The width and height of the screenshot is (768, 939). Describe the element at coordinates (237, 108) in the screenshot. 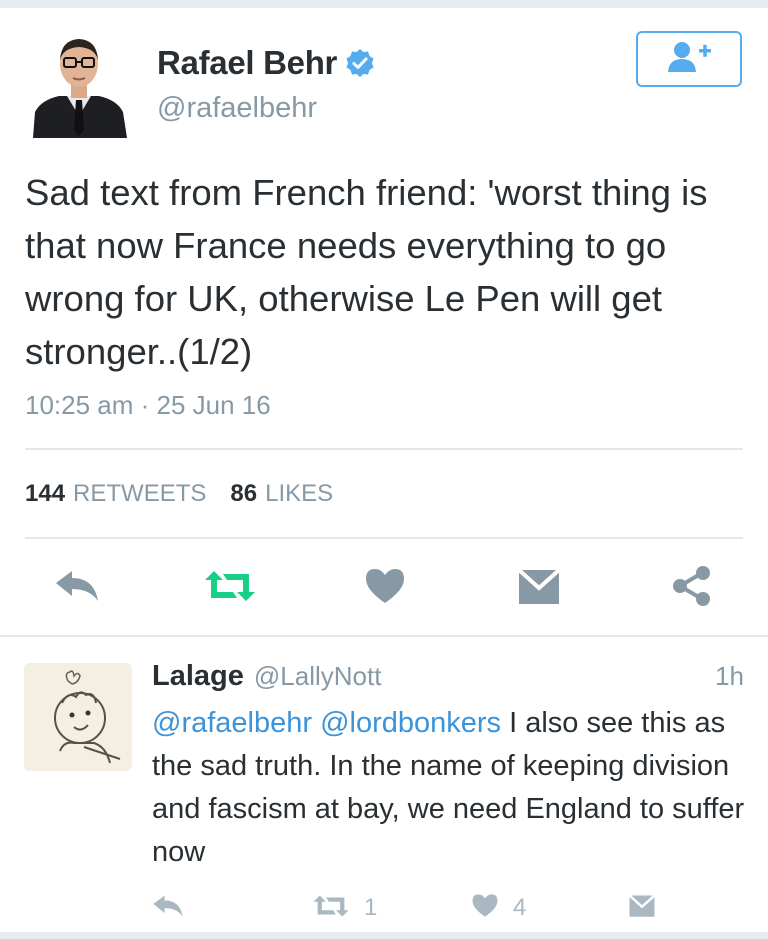

I see `author-handle: @rafaelbehr` at that location.